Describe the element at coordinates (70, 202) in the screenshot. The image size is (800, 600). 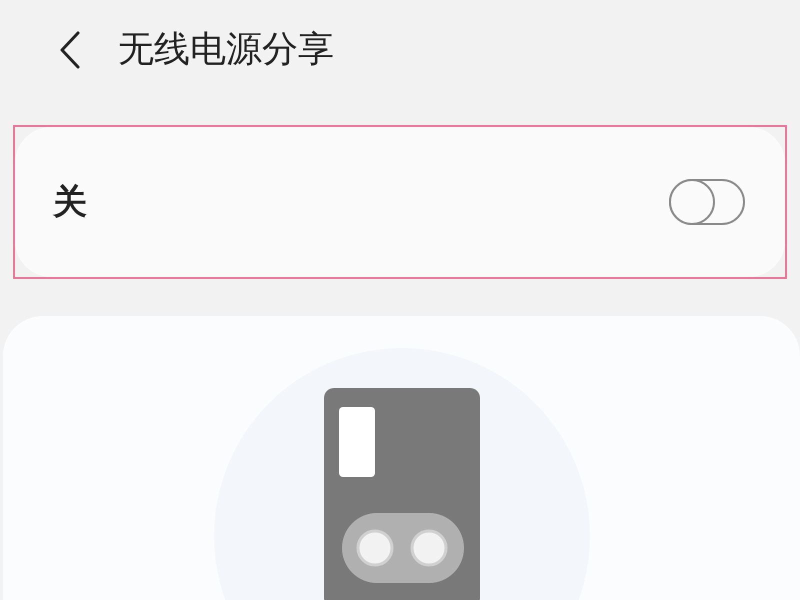
I see `setting-label: 关` at that location.